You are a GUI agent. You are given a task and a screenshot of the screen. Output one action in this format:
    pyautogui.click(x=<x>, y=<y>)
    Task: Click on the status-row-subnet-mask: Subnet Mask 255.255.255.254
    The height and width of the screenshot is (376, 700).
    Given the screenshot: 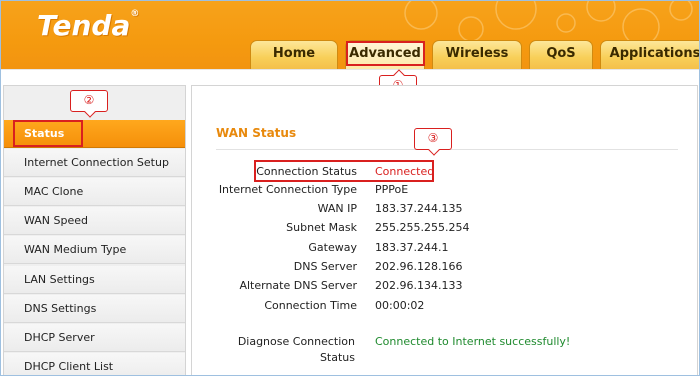 What is the action you would take?
    pyautogui.click(x=444, y=228)
    